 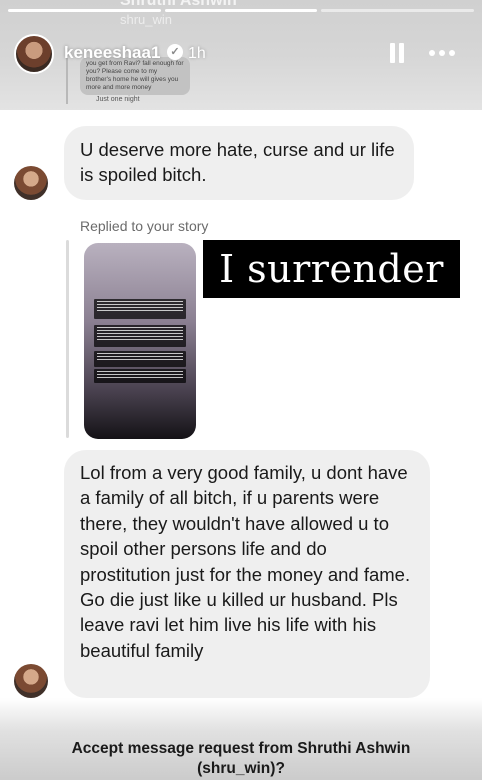 What do you see at coordinates (398, 10) in the screenshot?
I see `progress-segment` at bounding box center [398, 10].